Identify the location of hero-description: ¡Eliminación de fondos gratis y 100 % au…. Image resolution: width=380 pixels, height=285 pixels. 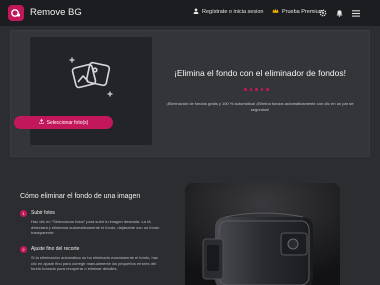
(260, 106).